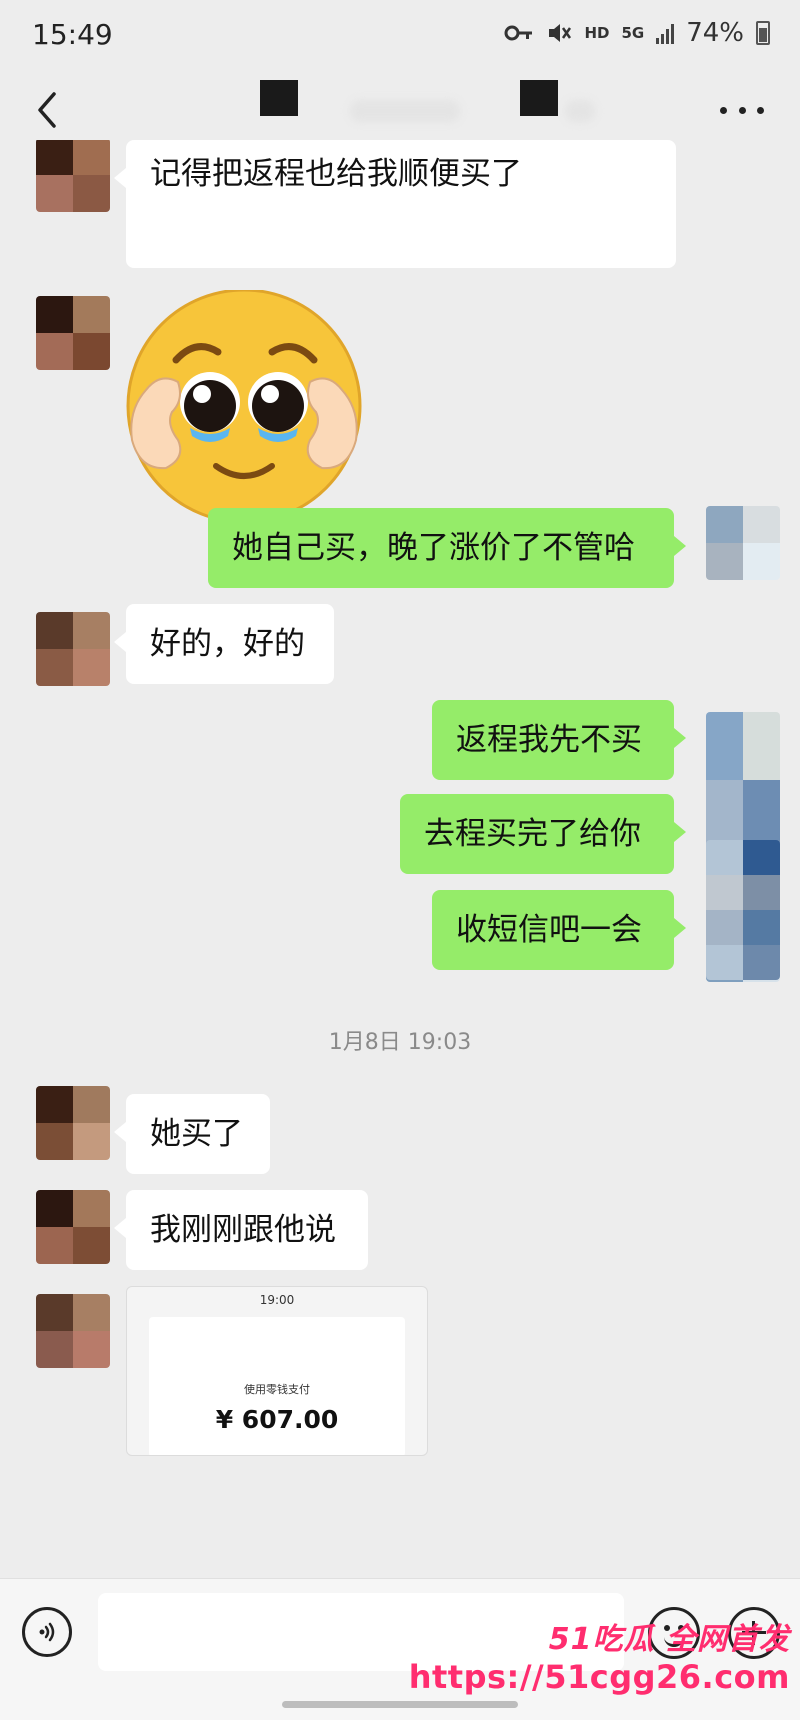 This screenshot has width=800, height=1720. What do you see at coordinates (597, 33) in the screenshot?
I see `hd-indicator: HD` at bounding box center [597, 33].